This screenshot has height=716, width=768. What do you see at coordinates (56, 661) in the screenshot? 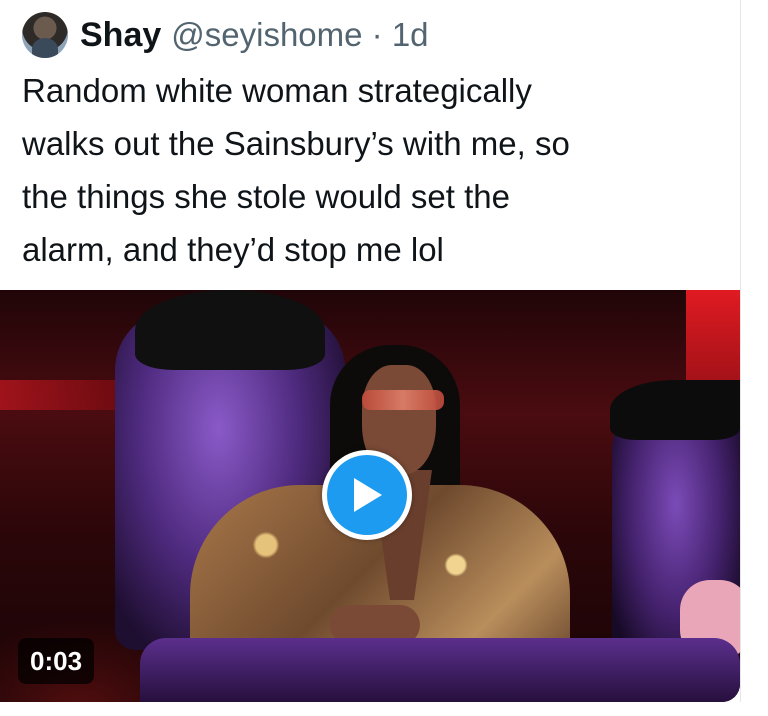
I see `video-duration-badge: 0:03` at bounding box center [56, 661].